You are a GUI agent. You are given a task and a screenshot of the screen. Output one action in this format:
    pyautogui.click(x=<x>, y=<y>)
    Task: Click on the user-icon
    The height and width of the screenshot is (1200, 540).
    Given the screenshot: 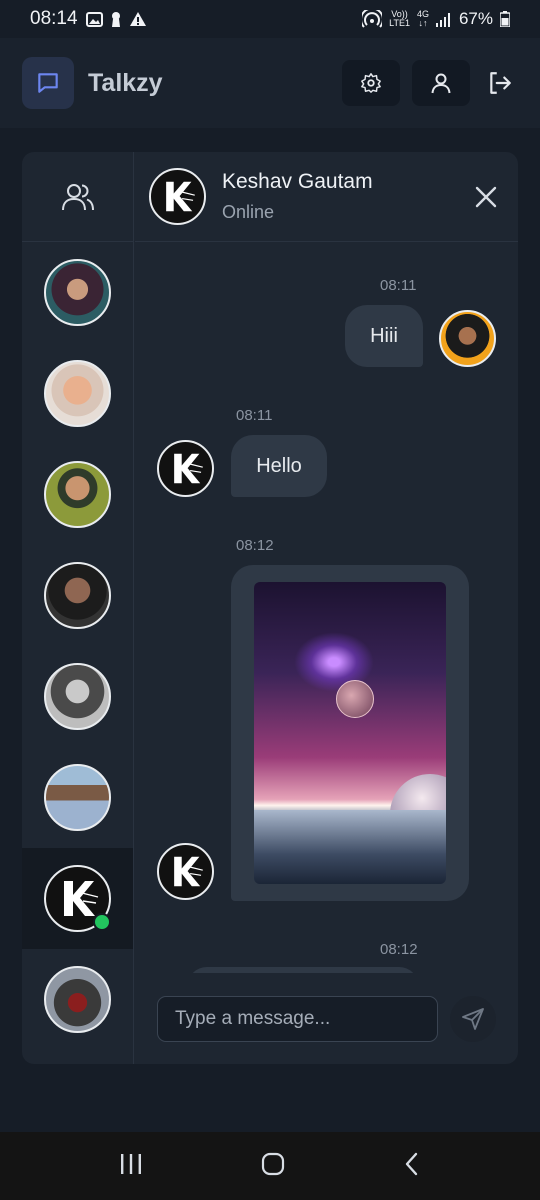 What is the action you would take?
    pyautogui.click(x=441, y=83)
    